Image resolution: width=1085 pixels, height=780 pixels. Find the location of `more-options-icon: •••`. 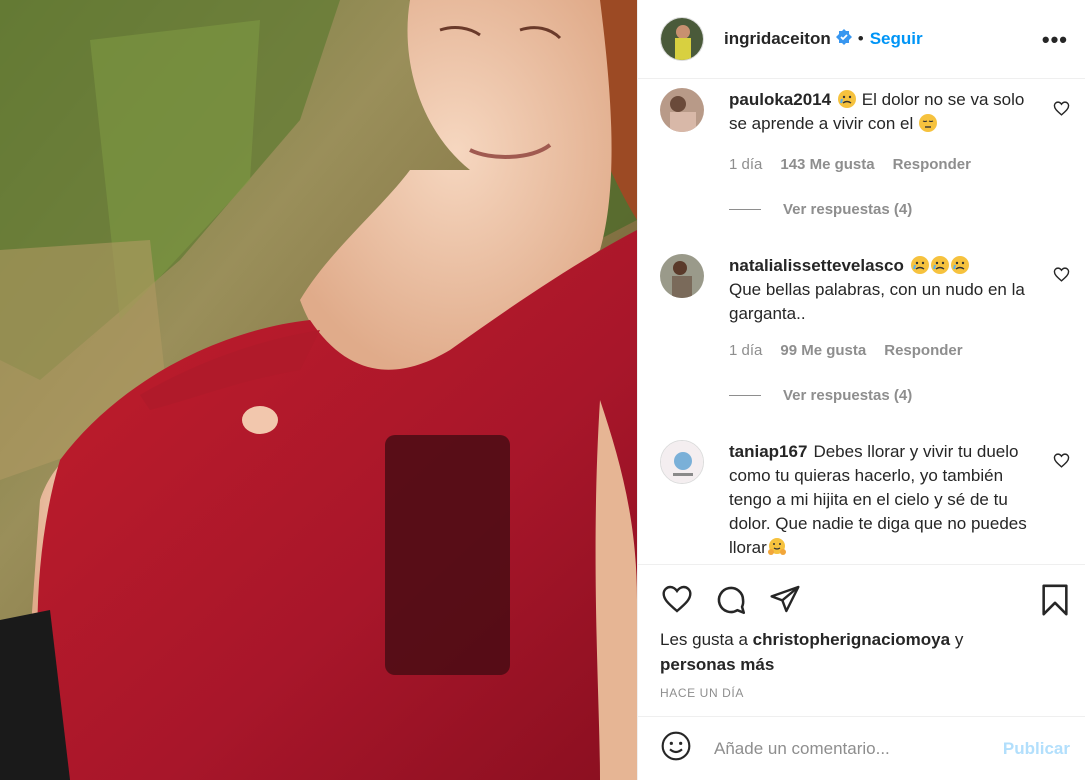

more-options-icon: ••• is located at coordinates (1055, 40).